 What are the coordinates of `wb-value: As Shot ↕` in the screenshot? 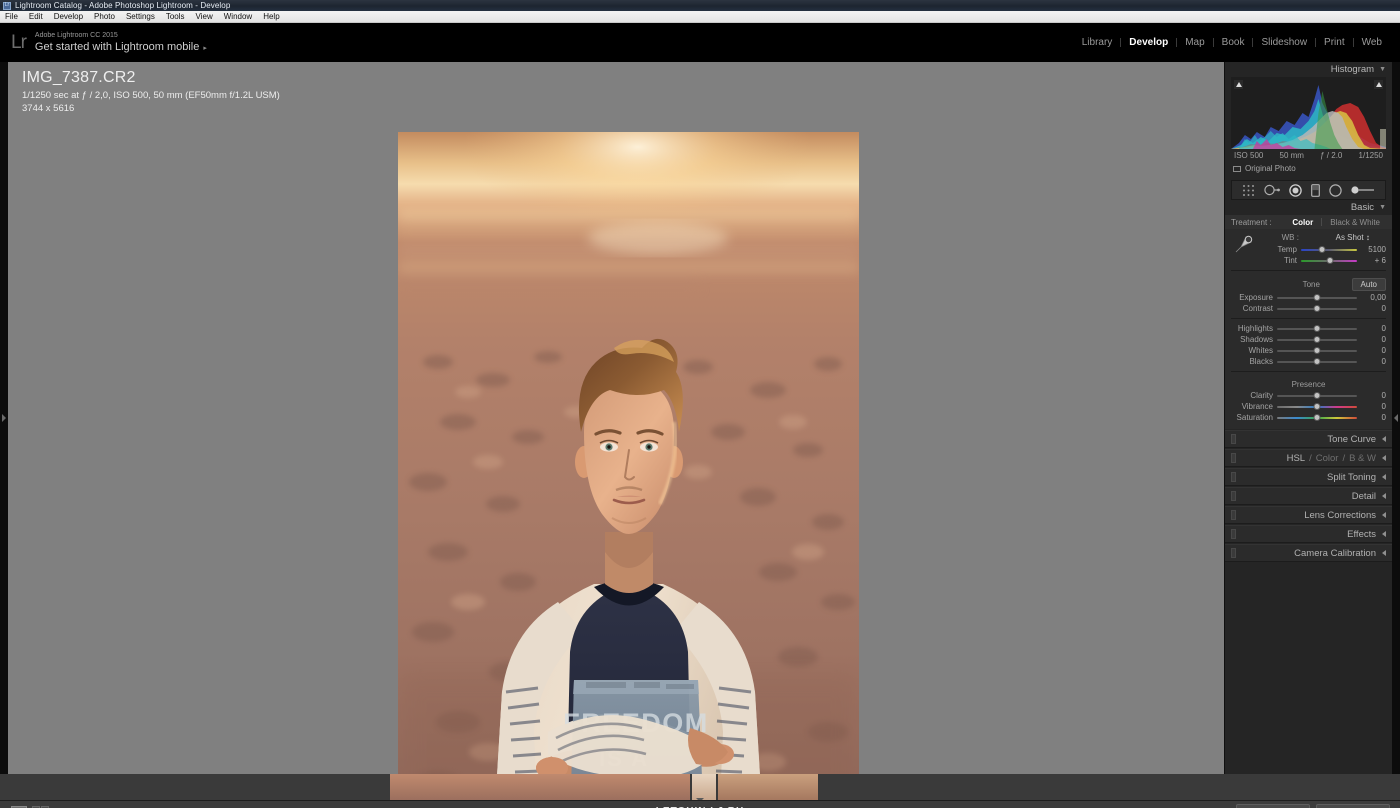 It's located at (1353, 237).